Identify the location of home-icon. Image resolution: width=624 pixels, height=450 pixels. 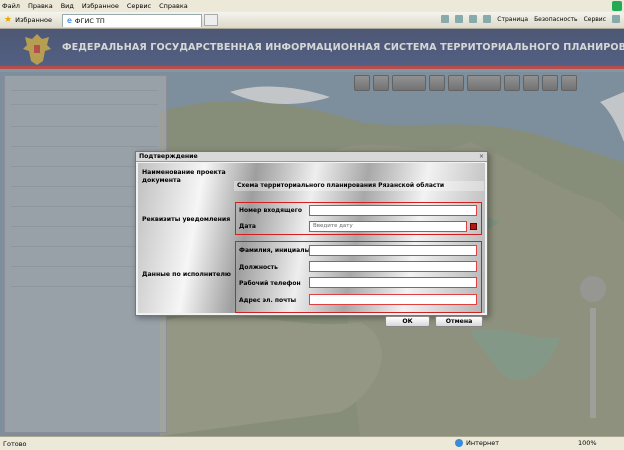
(445, 19).